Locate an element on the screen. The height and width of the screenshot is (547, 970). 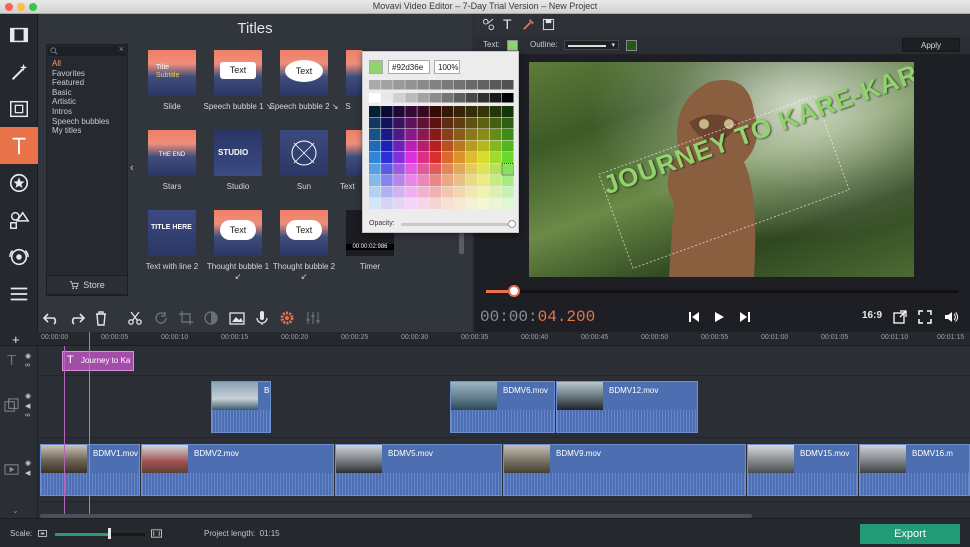
collapse-tracks-icon: ⌄ is located at coordinates (15, 510).